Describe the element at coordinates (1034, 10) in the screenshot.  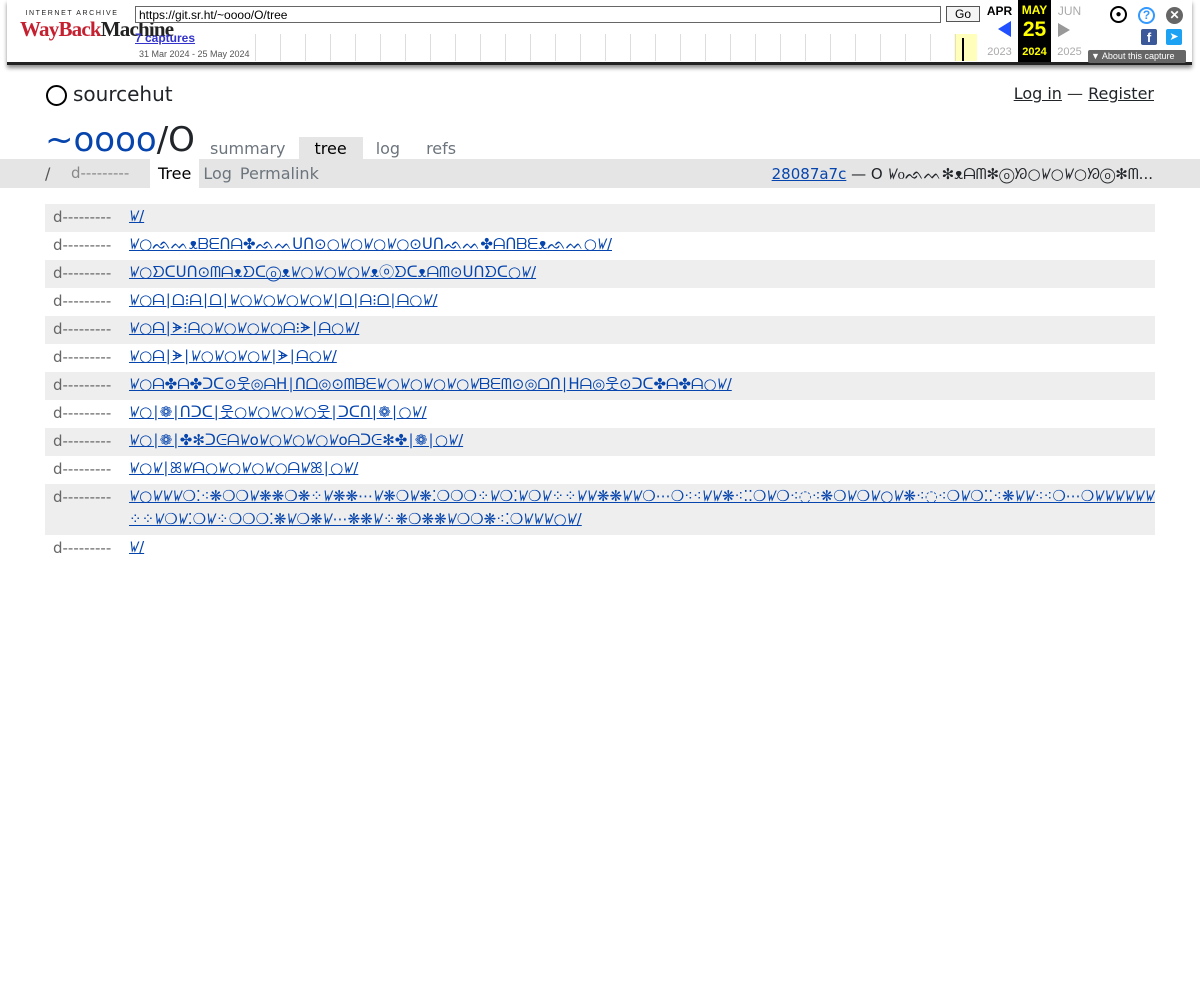
I see `month-current: MAY` at that location.